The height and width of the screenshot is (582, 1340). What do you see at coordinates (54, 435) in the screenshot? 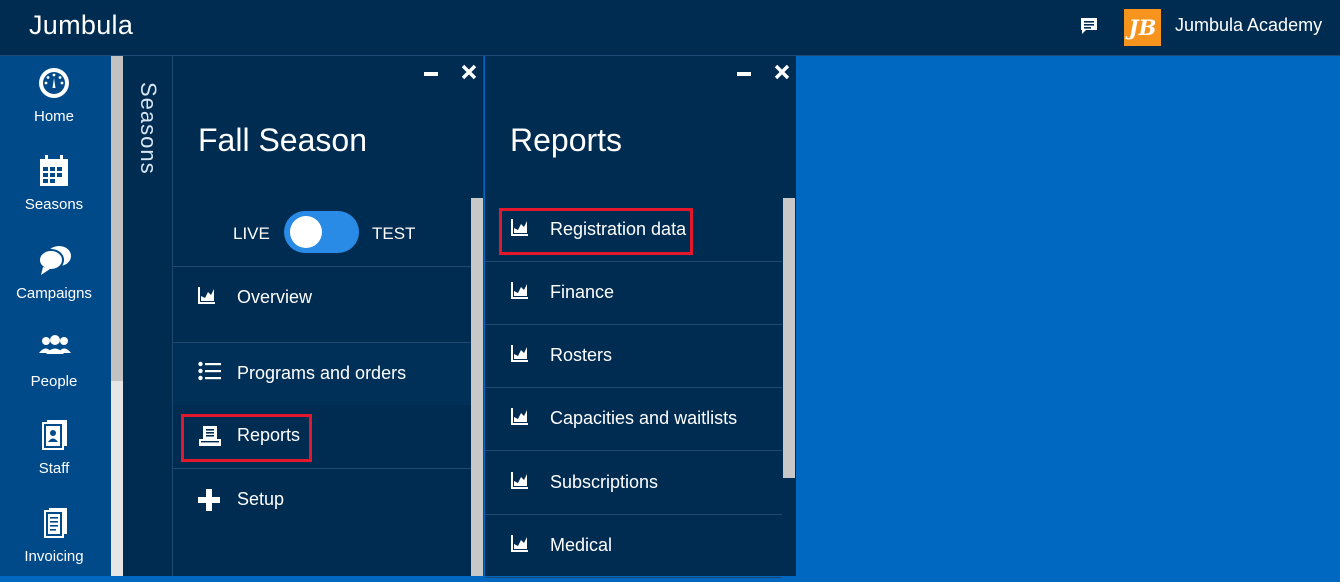
I see `staff-badge-icon` at bounding box center [54, 435].